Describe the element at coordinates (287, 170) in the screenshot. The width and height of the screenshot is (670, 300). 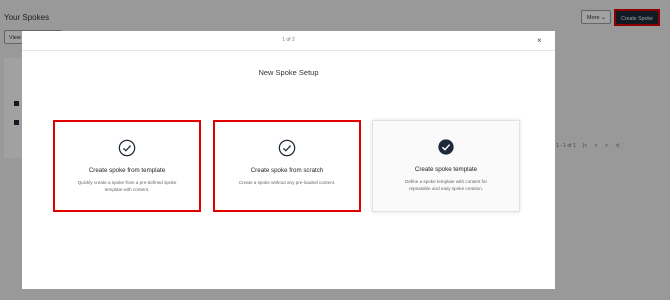
I see `card-title: Create spoke from scratch` at that location.